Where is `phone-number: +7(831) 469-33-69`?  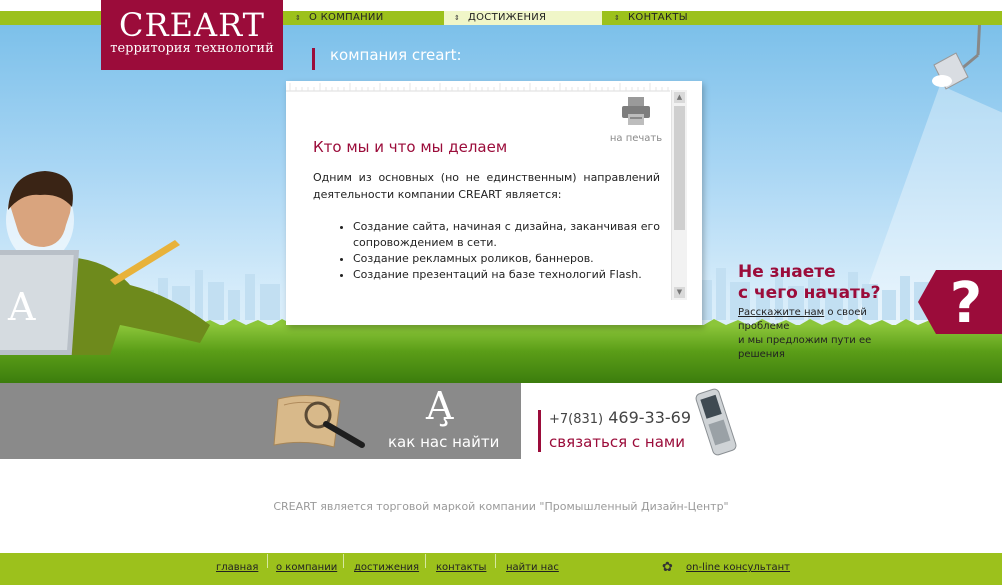
phone-number: +7(831) 469-33-69 is located at coordinates (620, 419).